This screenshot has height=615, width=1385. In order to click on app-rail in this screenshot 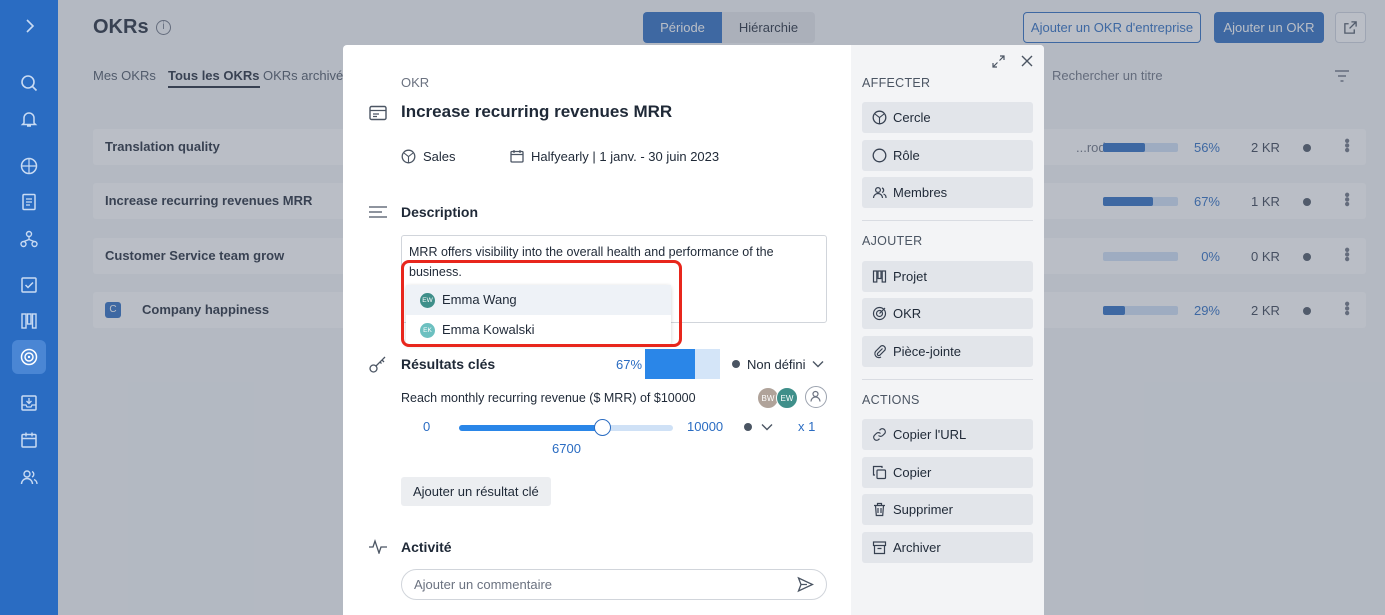, I will do `click(29, 307)`.